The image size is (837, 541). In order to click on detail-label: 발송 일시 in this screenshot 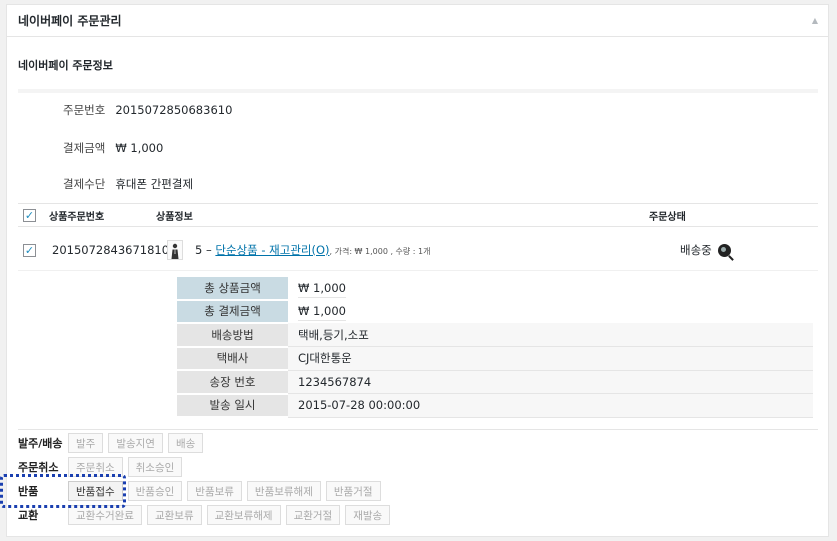, I will do `click(232, 405)`.